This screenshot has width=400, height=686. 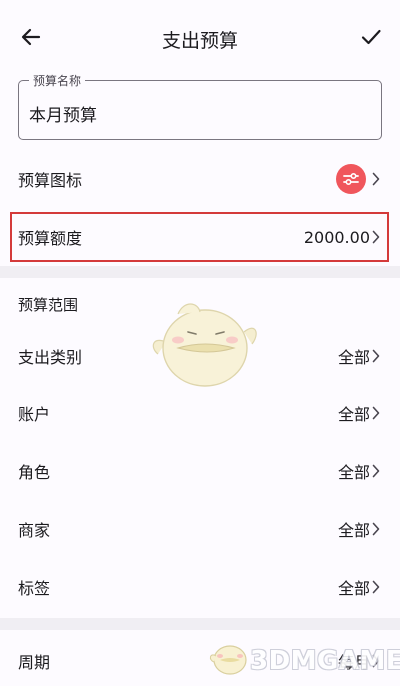 What do you see at coordinates (200, 106) in the screenshot?
I see `budget-name-field: 预算名称 本月预算` at bounding box center [200, 106].